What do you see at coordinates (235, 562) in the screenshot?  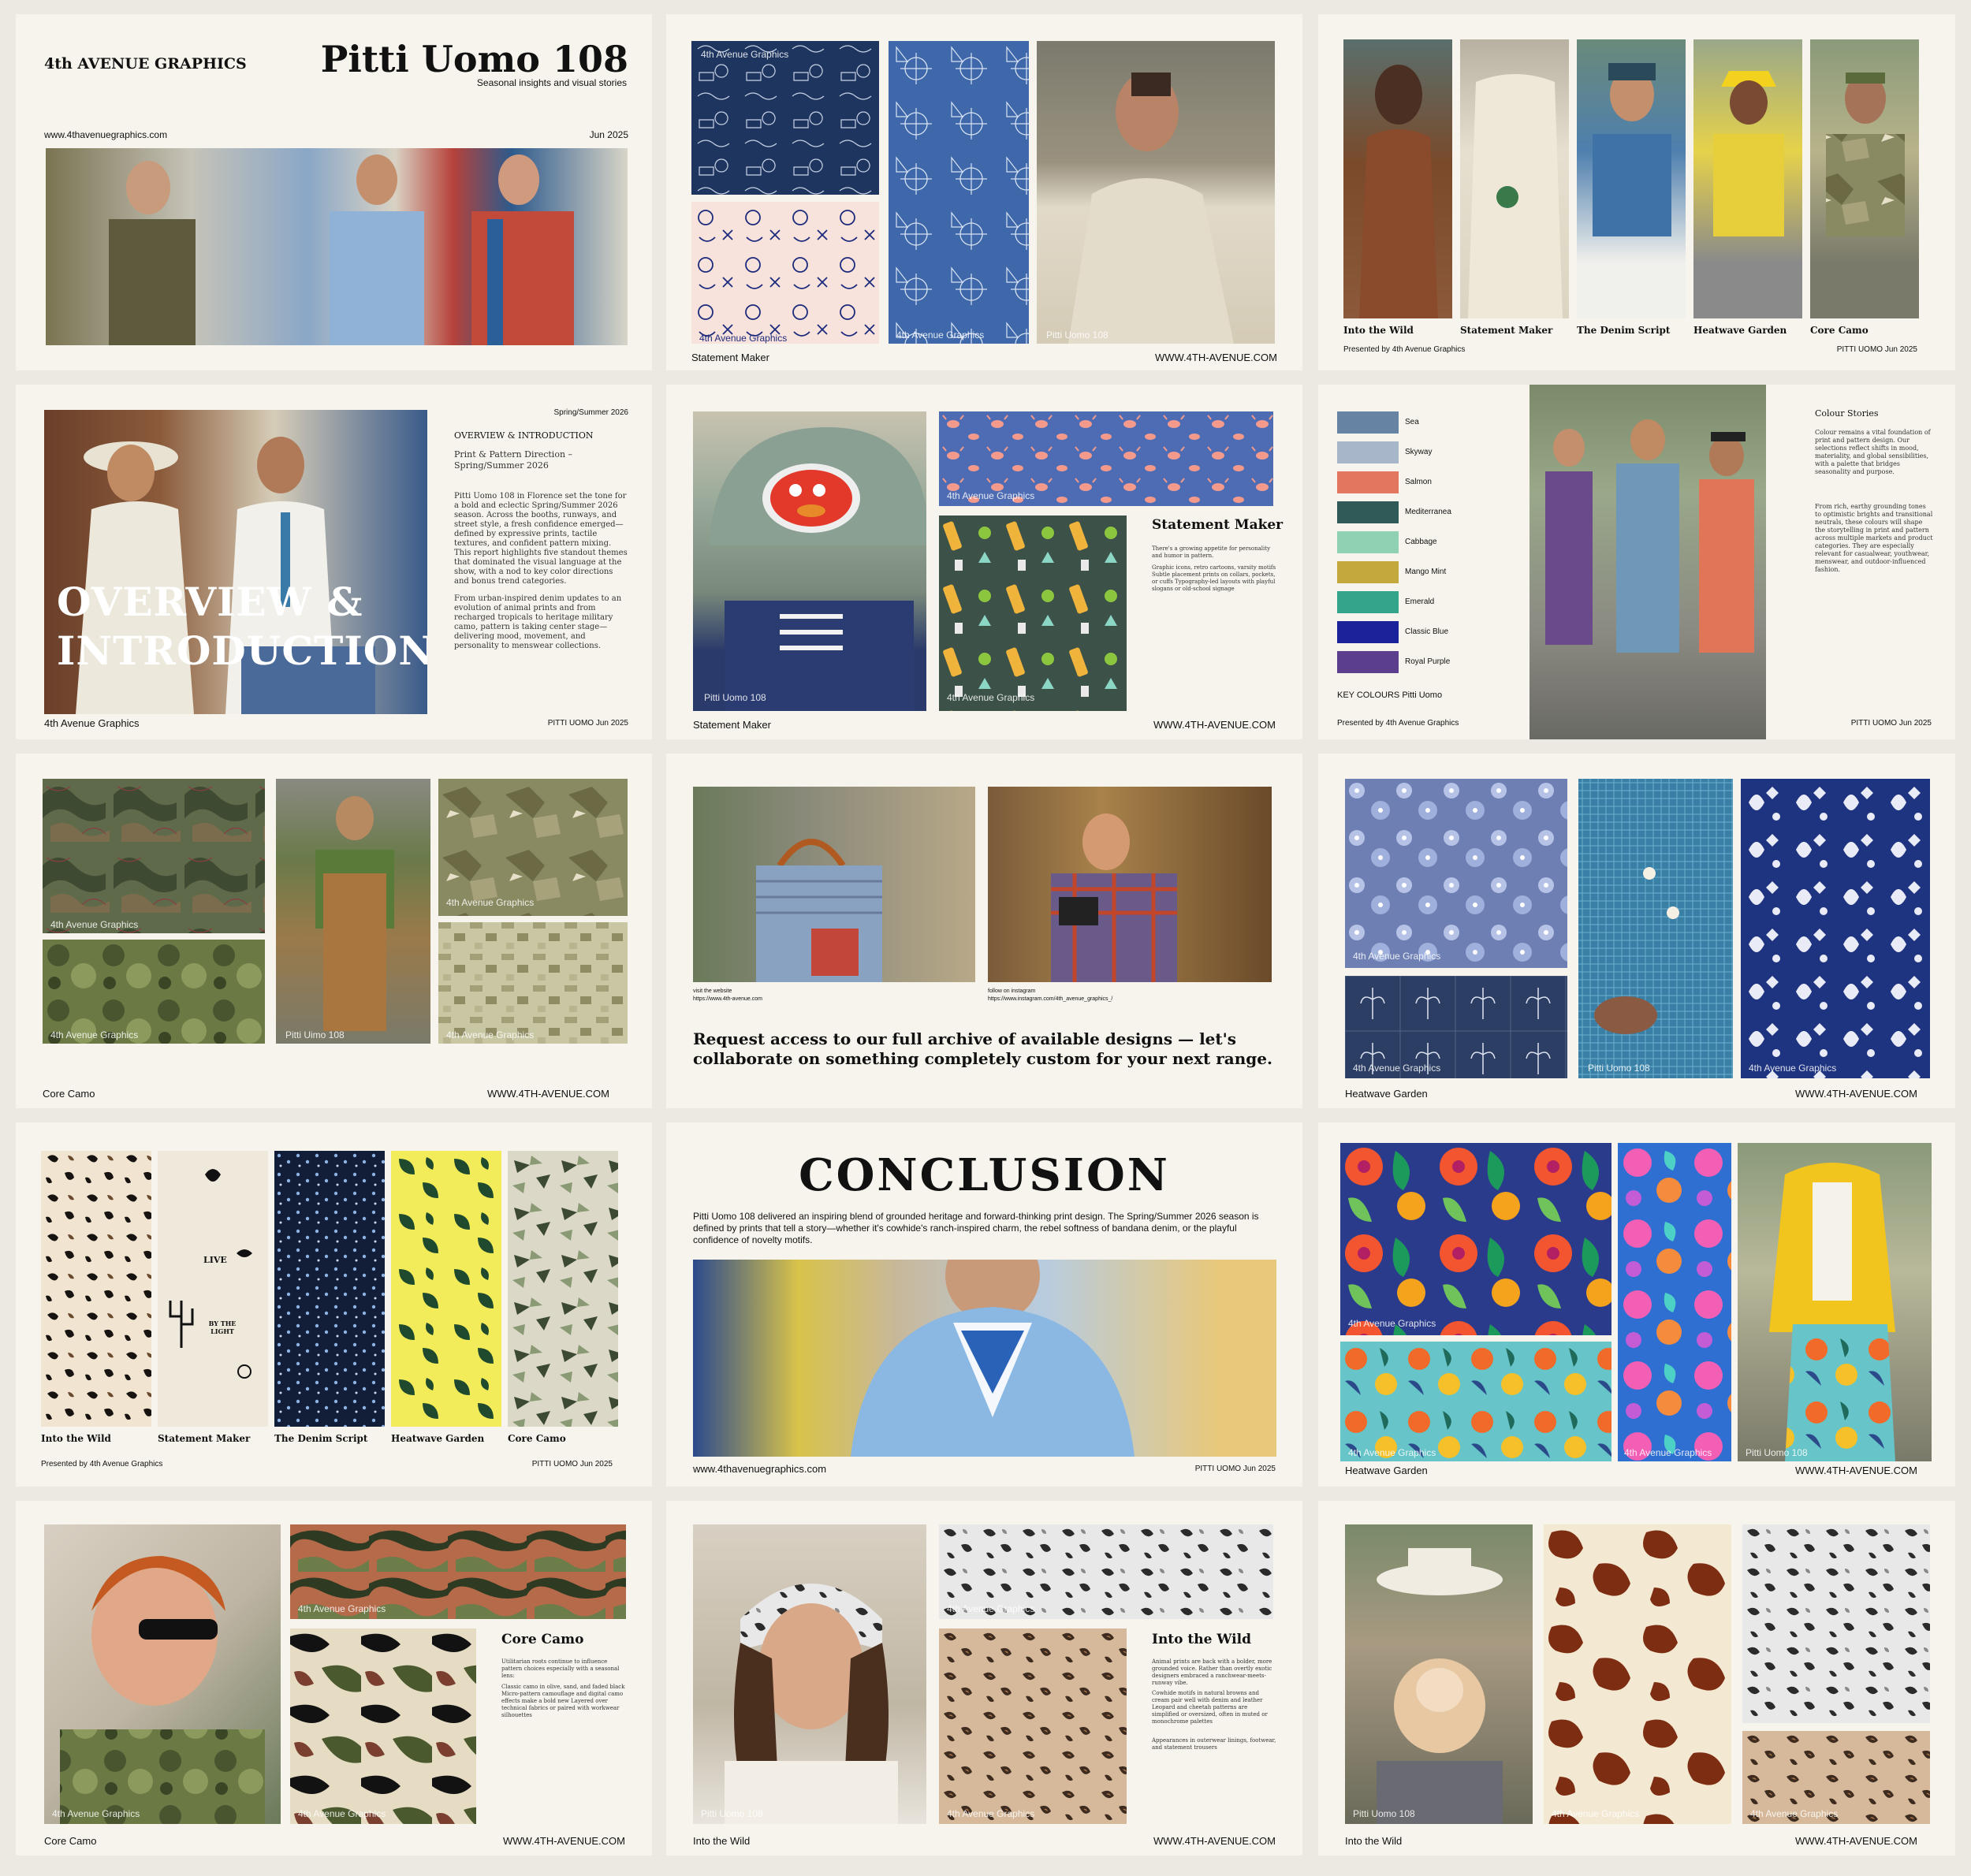 I see `overview-photo: OVERVIEW & INTRODUCTION` at bounding box center [235, 562].